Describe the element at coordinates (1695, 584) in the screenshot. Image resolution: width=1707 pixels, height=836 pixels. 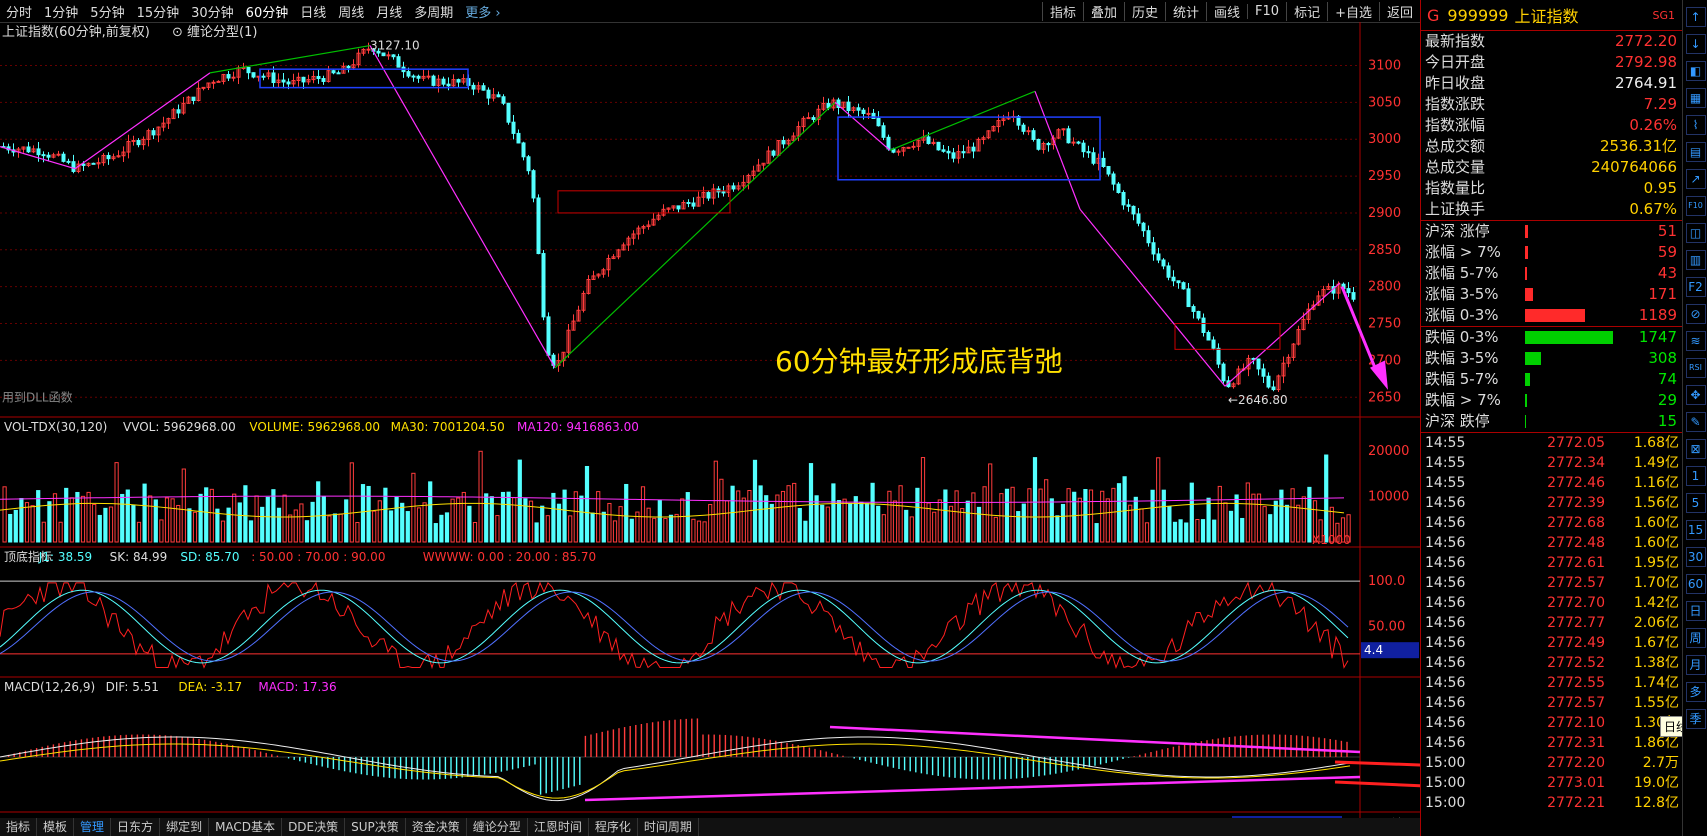
I see `side-icon-21: 60` at that location.